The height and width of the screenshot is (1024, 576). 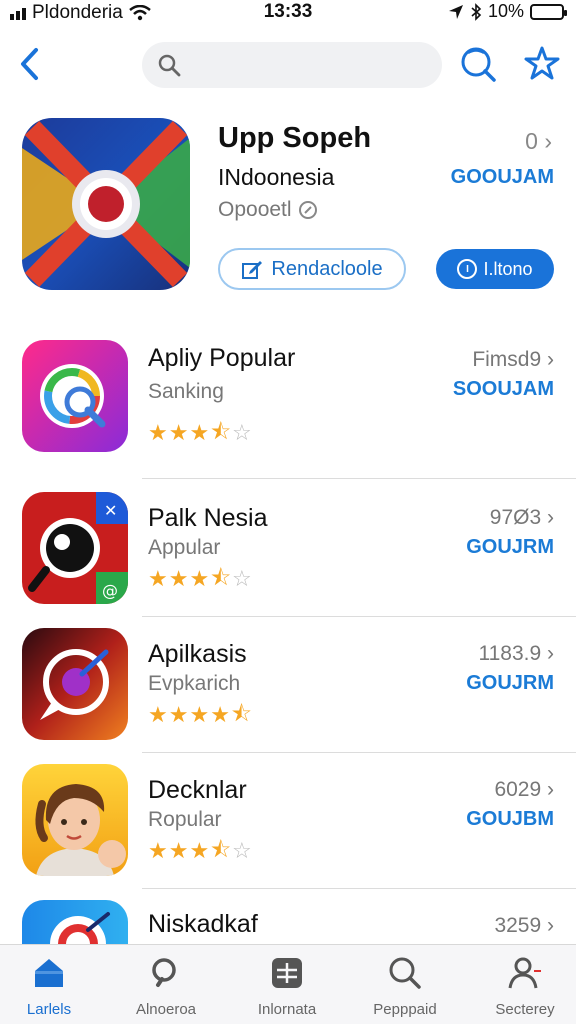 I want to click on featured-get-button: GOOUJAM, so click(x=502, y=177).